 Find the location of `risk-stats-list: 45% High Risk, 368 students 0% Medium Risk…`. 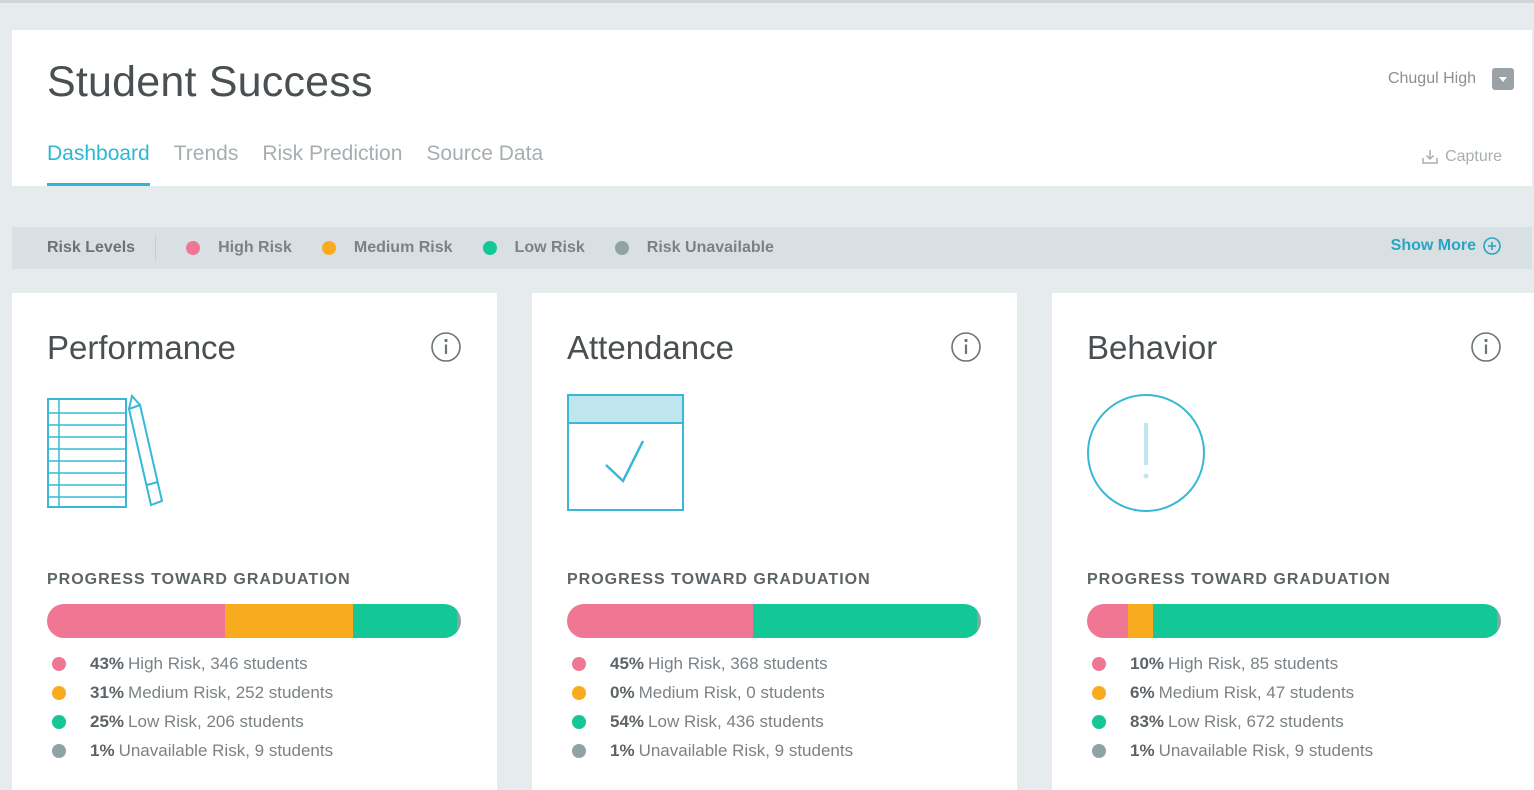

risk-stats-list: 45% High Risk, 368 students 0% Medium Risk… is located at coordinates (710, 707).